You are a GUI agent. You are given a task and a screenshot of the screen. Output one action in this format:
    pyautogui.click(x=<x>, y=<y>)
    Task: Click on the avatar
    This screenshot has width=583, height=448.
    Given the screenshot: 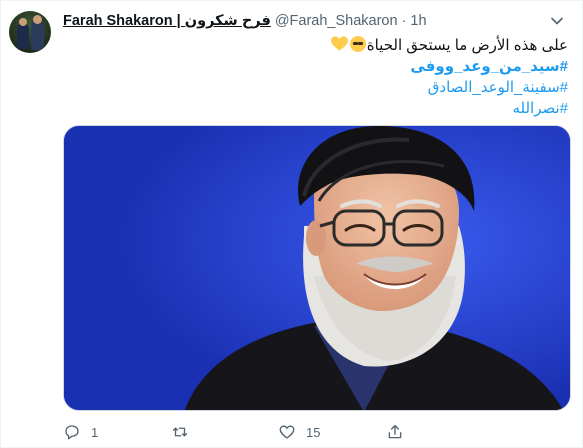 What is the action you would take?
    pyautogui.click(x=30, y=32)
    